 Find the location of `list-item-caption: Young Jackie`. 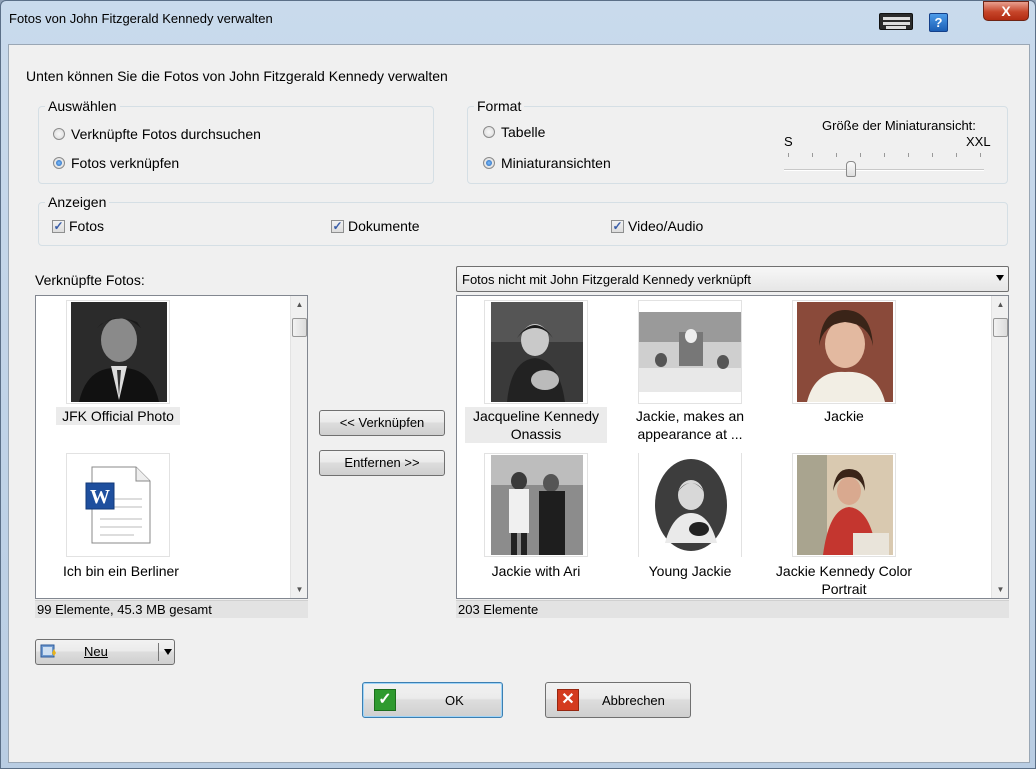

list-item-caption: Young Jackie is located at coordinates (690, 571).